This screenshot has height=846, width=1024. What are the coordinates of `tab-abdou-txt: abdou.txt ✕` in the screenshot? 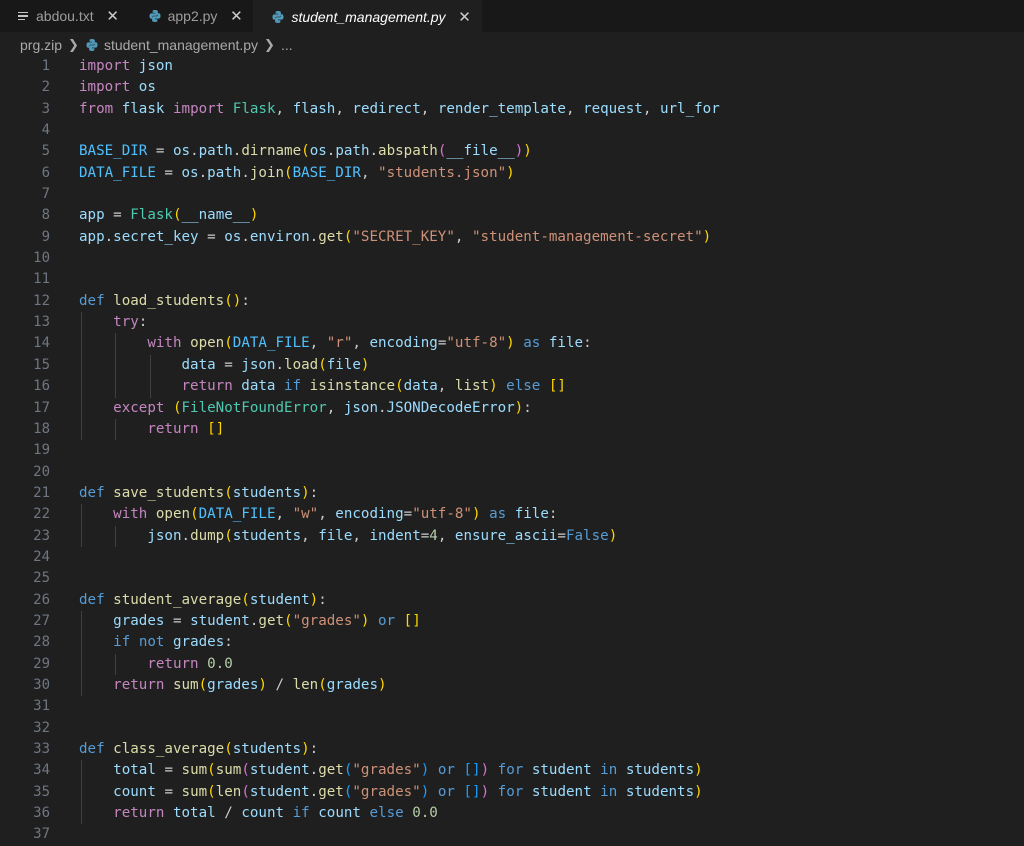 It's located at (65, 16).